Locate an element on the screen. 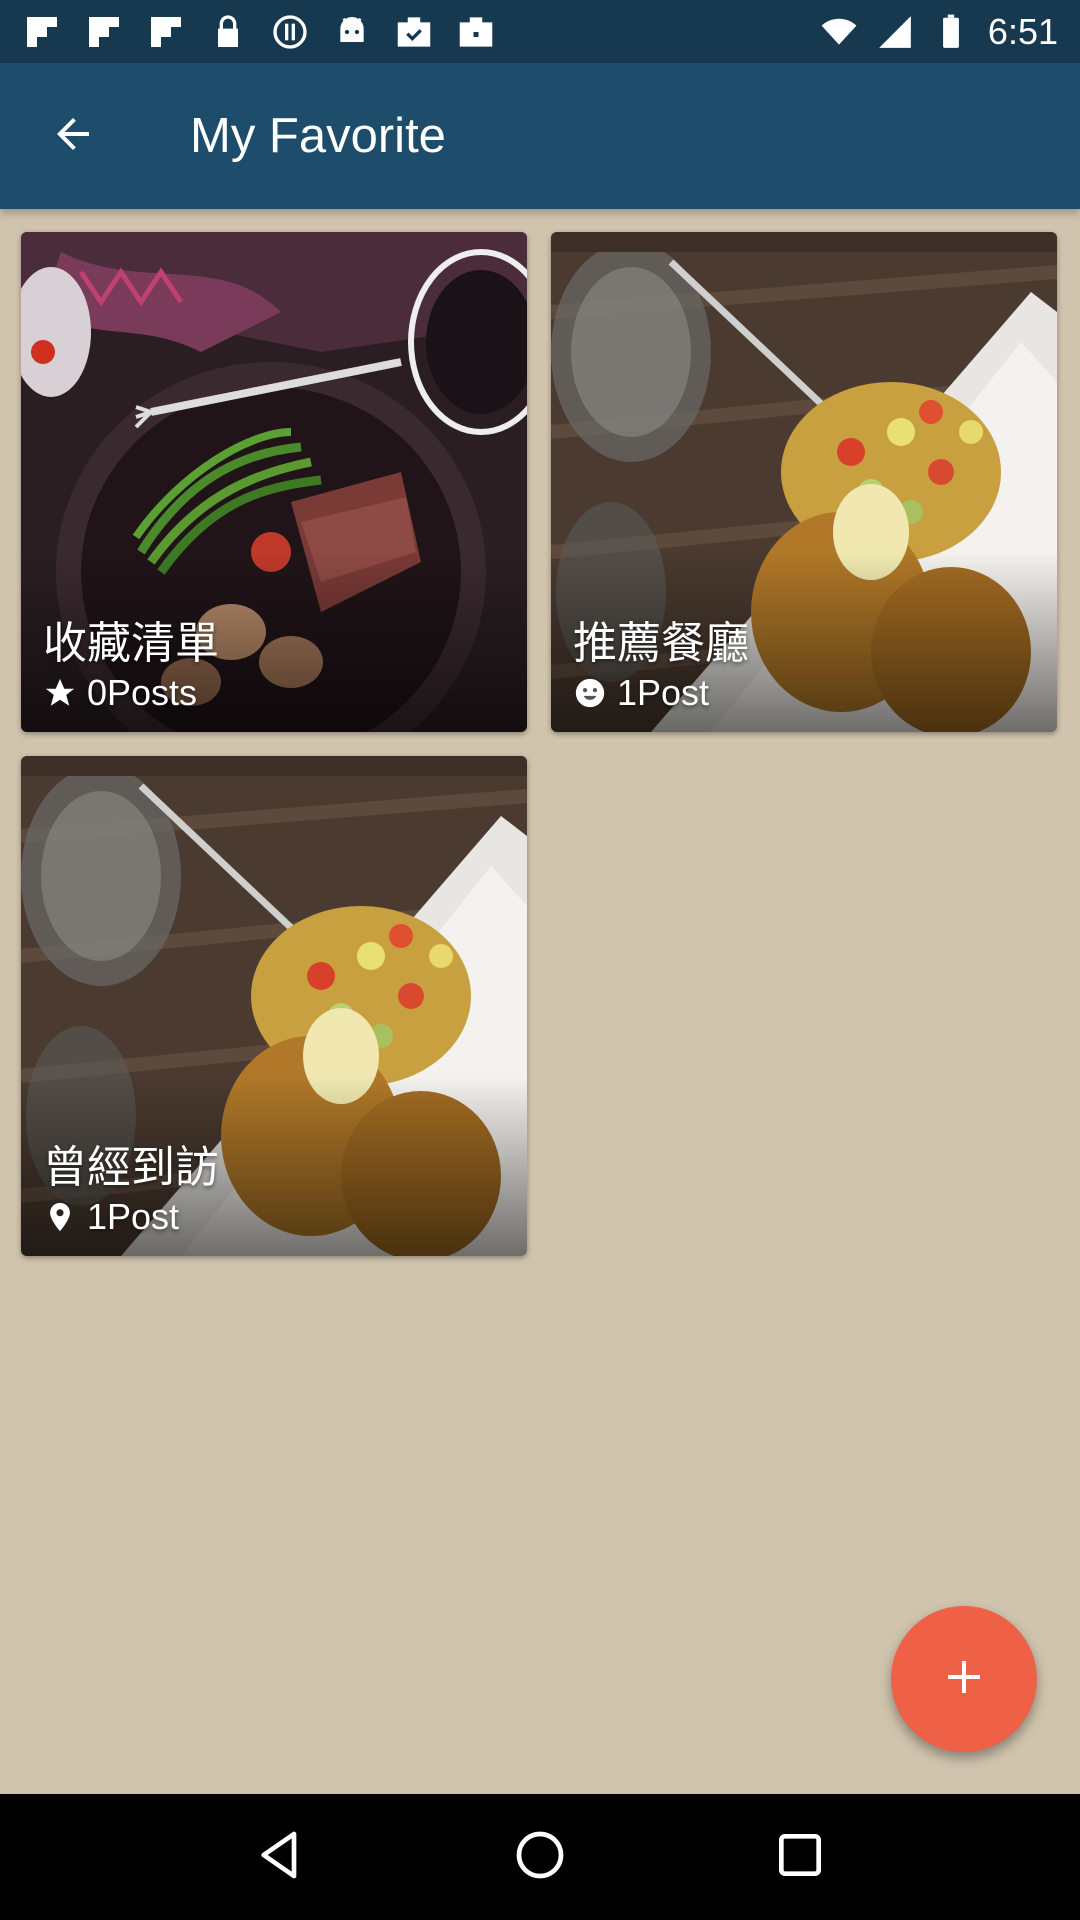  status-bar: 6:51 is located at coordinates (540, 31).